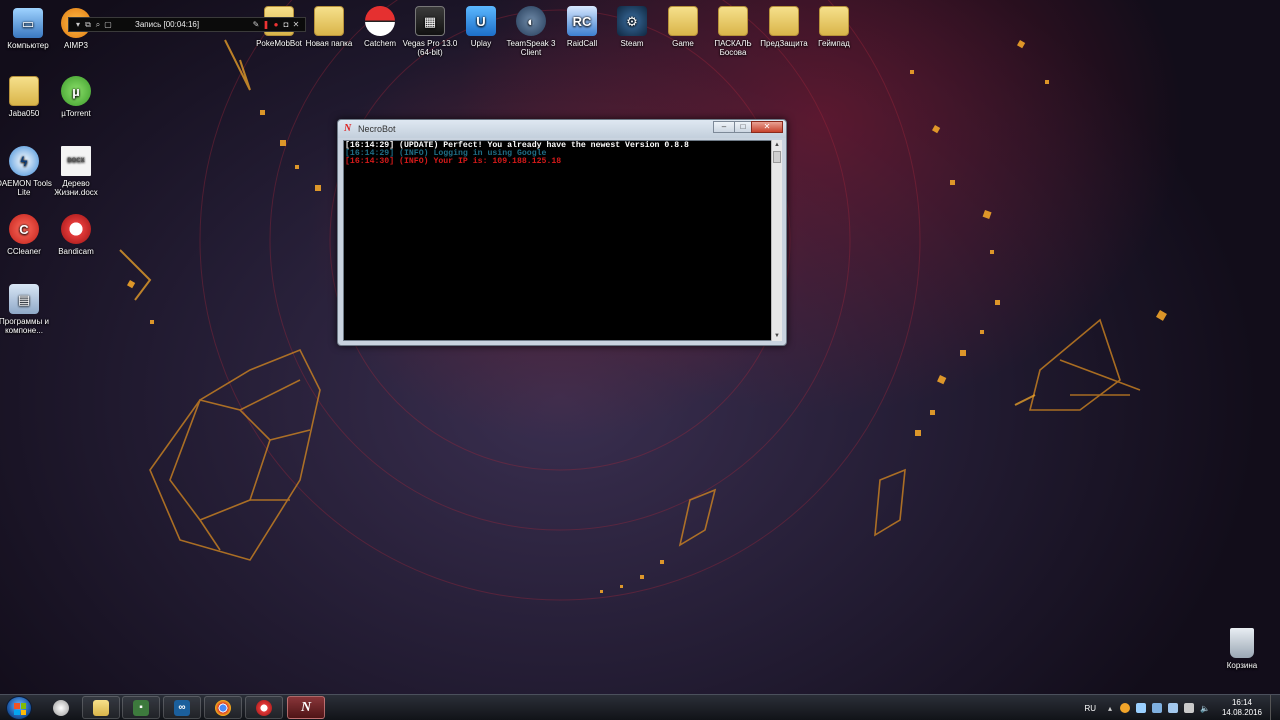 The image size is (1280, 720). What do you see at coordinates (767, 127) in the screenshot?
I see `close-button: ✕` at bounding box center [767, 127].